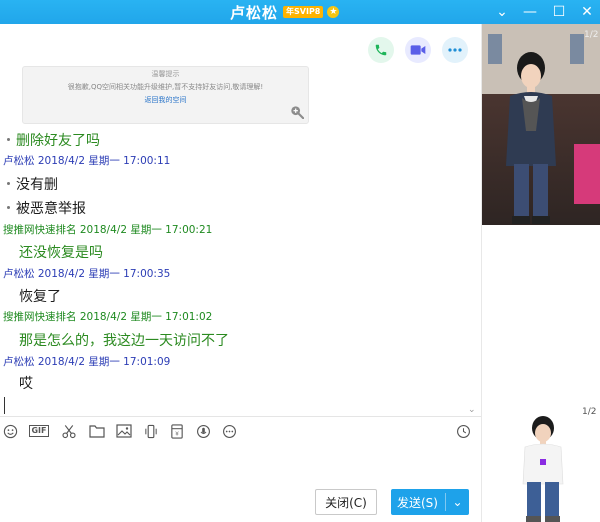 Image resolution: width=600 pixels, height=522 pixels. I want to click on red-packet-icon: ¥, so click(177, 431).